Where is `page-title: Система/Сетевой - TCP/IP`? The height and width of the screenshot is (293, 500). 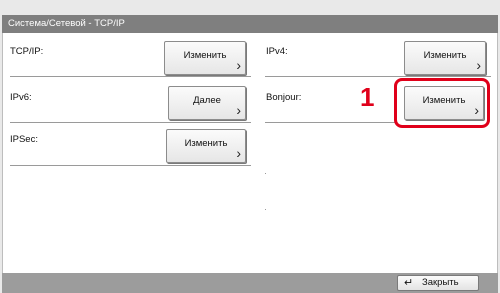
page-title: Система/Сетевой - TCP/IP is located at coordinates (250, 24).